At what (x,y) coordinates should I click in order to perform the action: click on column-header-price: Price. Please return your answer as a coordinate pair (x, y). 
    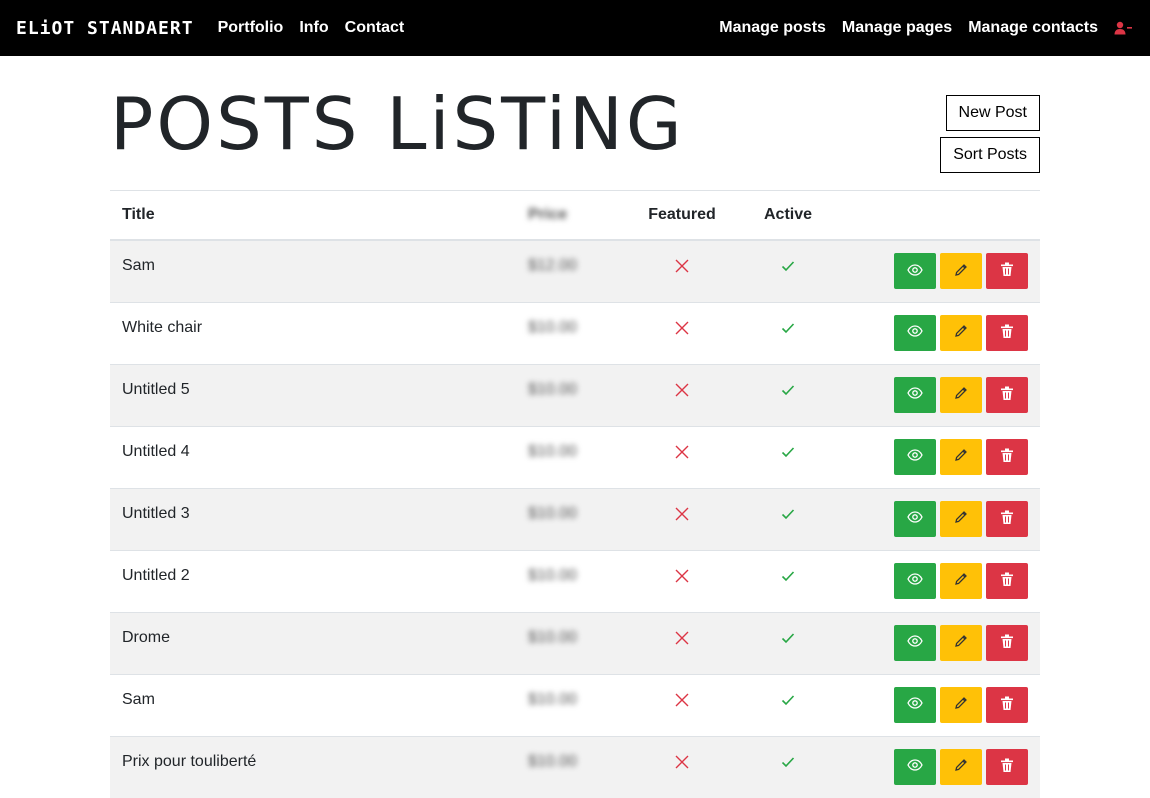
    Looking at the image, I should click on (566, 215).